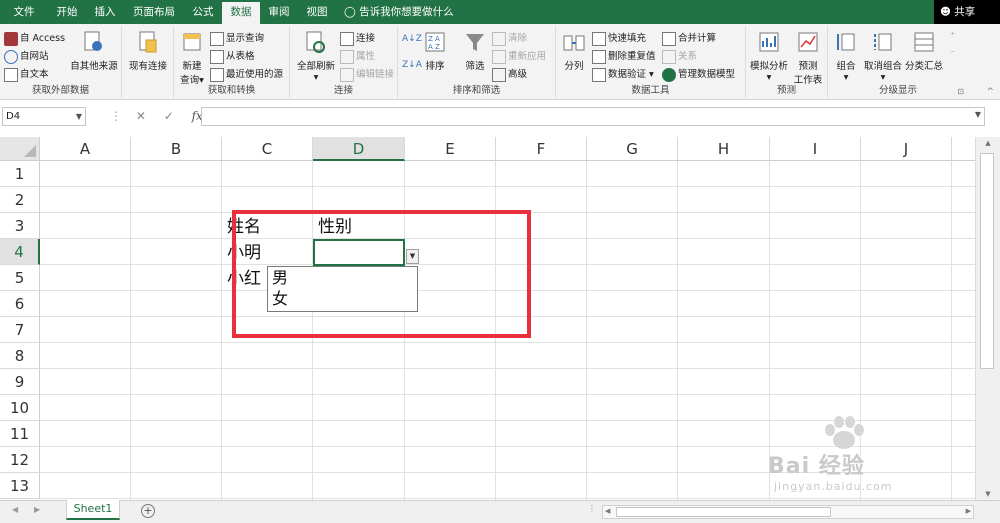 The image size is (1000, 523). Describe the element at coordinates (20, 486) in the screenshot. I see `row-header-13: 13` at that location.